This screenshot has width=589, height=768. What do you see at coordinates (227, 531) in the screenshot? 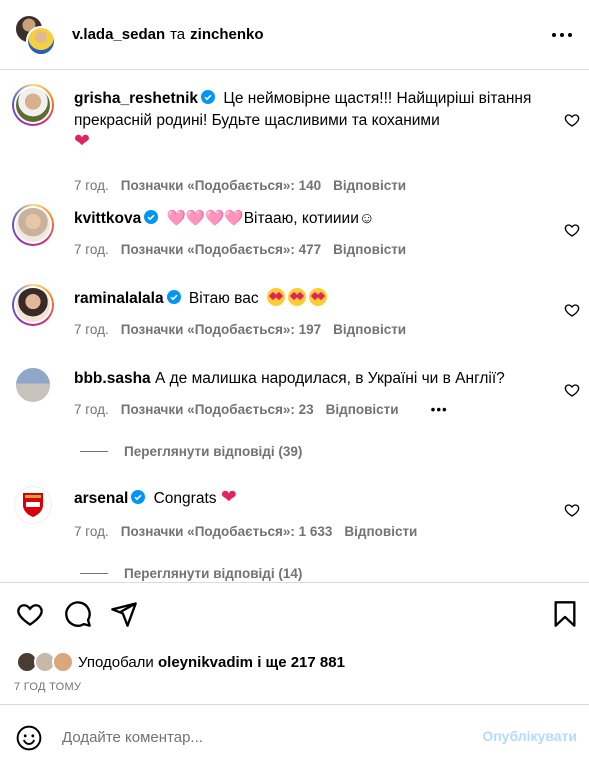
I see `comment-likes: Позначки «Подобається»: 1 633` at bounding box center [227, 531].